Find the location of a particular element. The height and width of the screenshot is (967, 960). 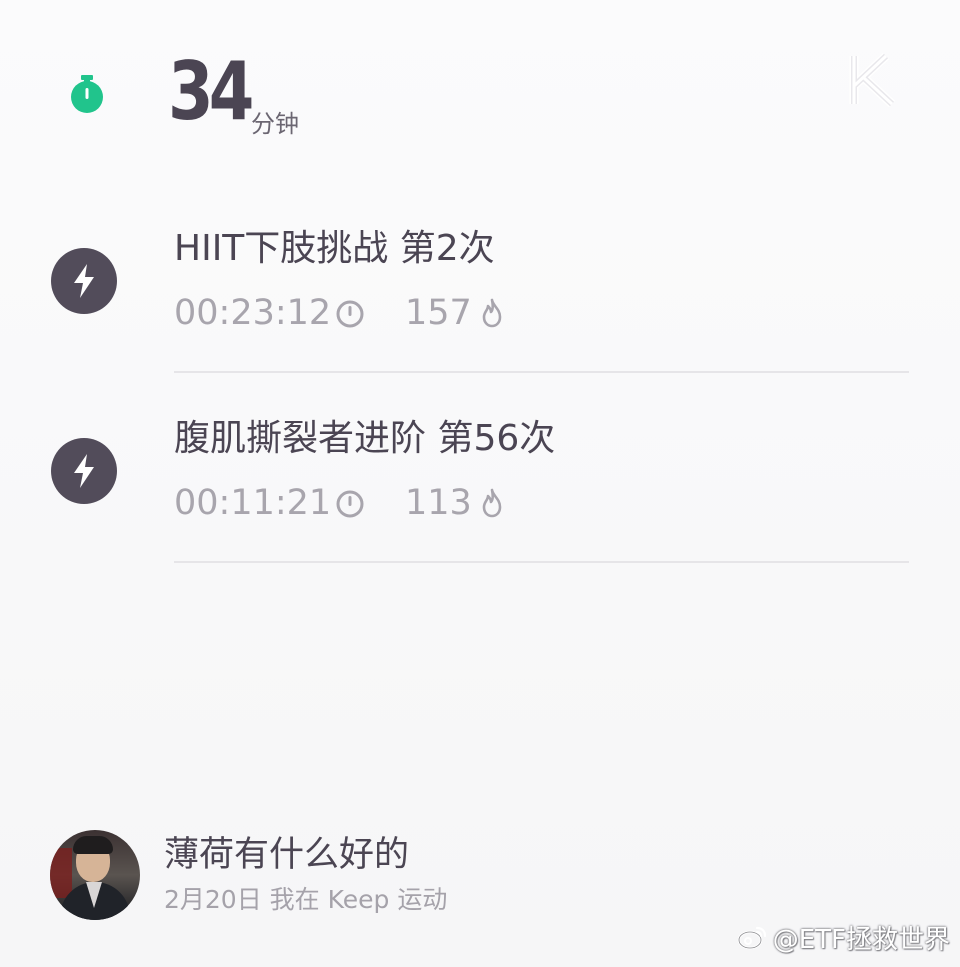

avatar-hair is located at coordinates (93, 845).